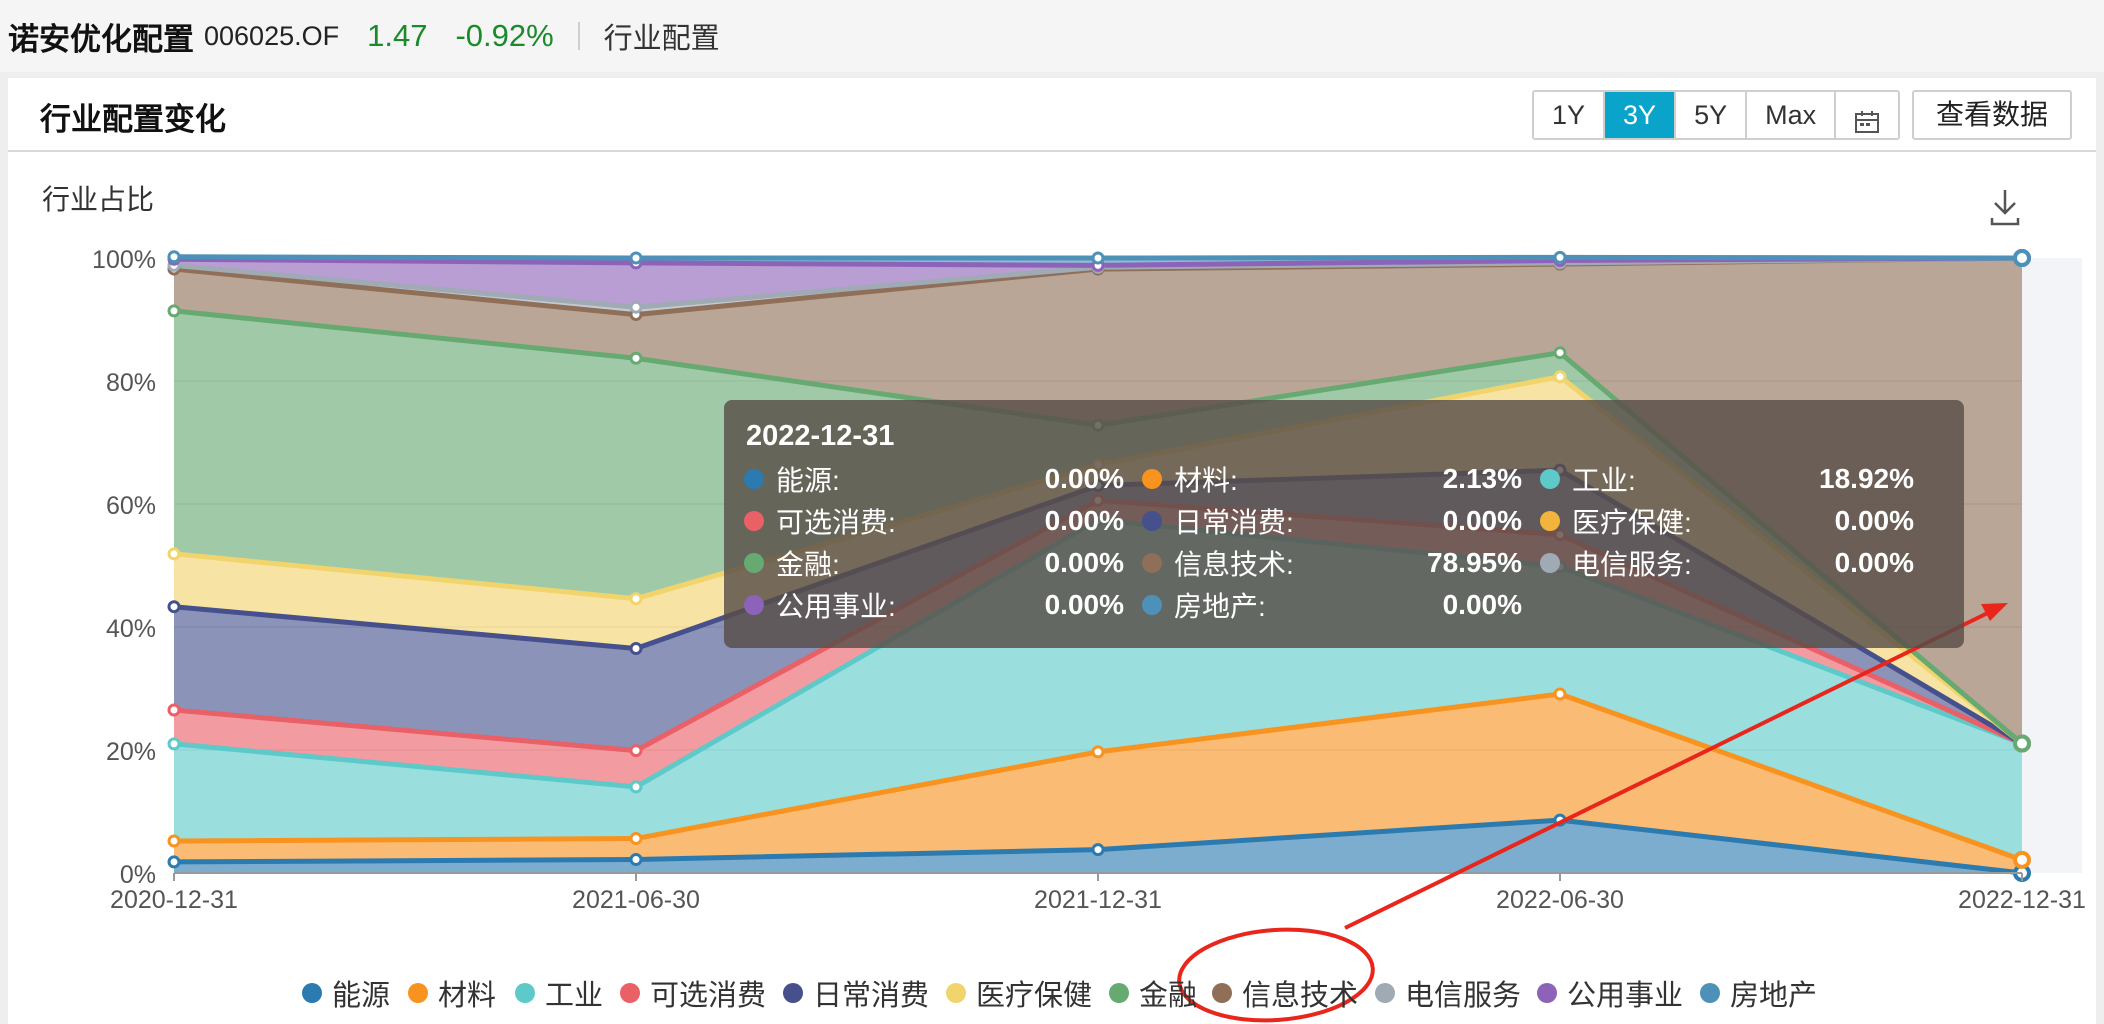 The height and width of the screenshot is (1024, 2104). Describe the element at coordinates (131, 383) in the screenshot. I see `y-tick-label: 80%` at that location.